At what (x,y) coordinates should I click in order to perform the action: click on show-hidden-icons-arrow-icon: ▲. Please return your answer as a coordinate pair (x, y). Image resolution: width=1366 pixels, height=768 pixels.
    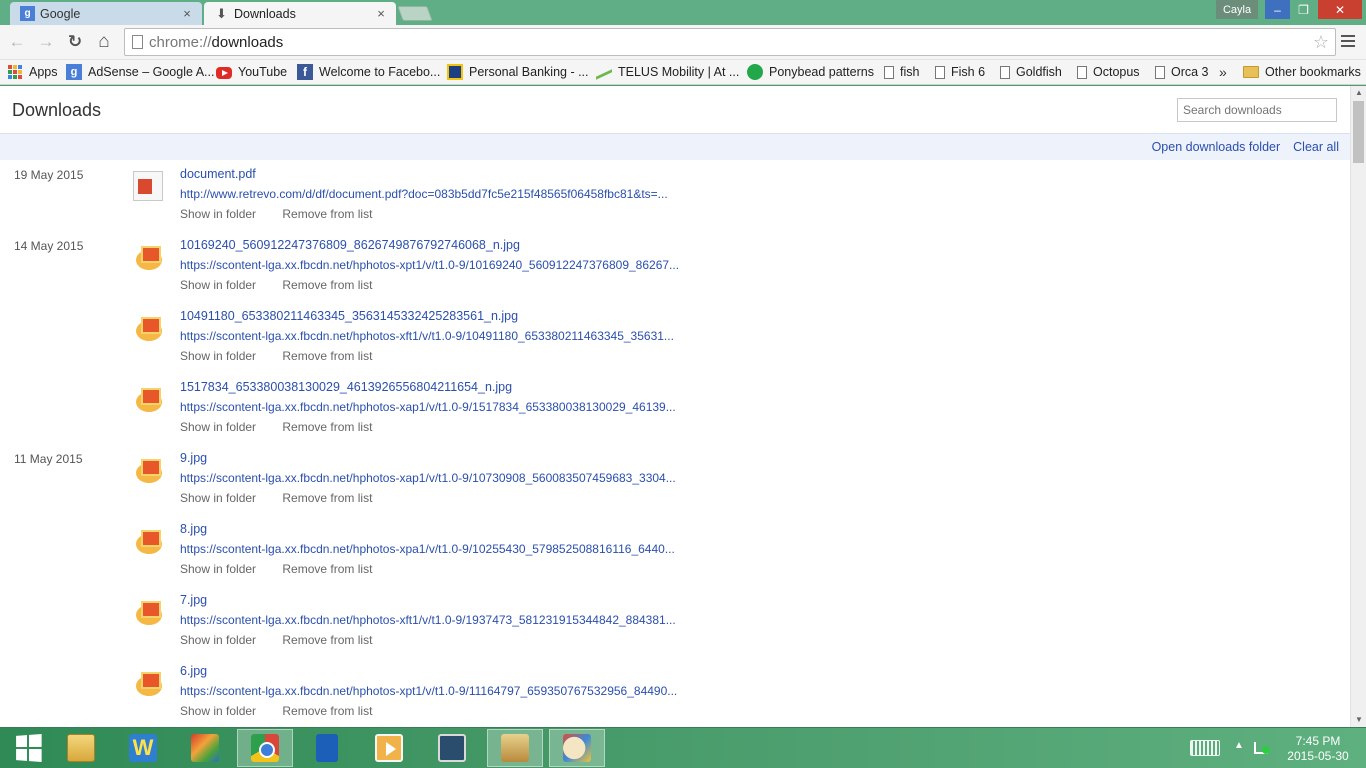
    Looking at the image, I should click on (1239, 745).